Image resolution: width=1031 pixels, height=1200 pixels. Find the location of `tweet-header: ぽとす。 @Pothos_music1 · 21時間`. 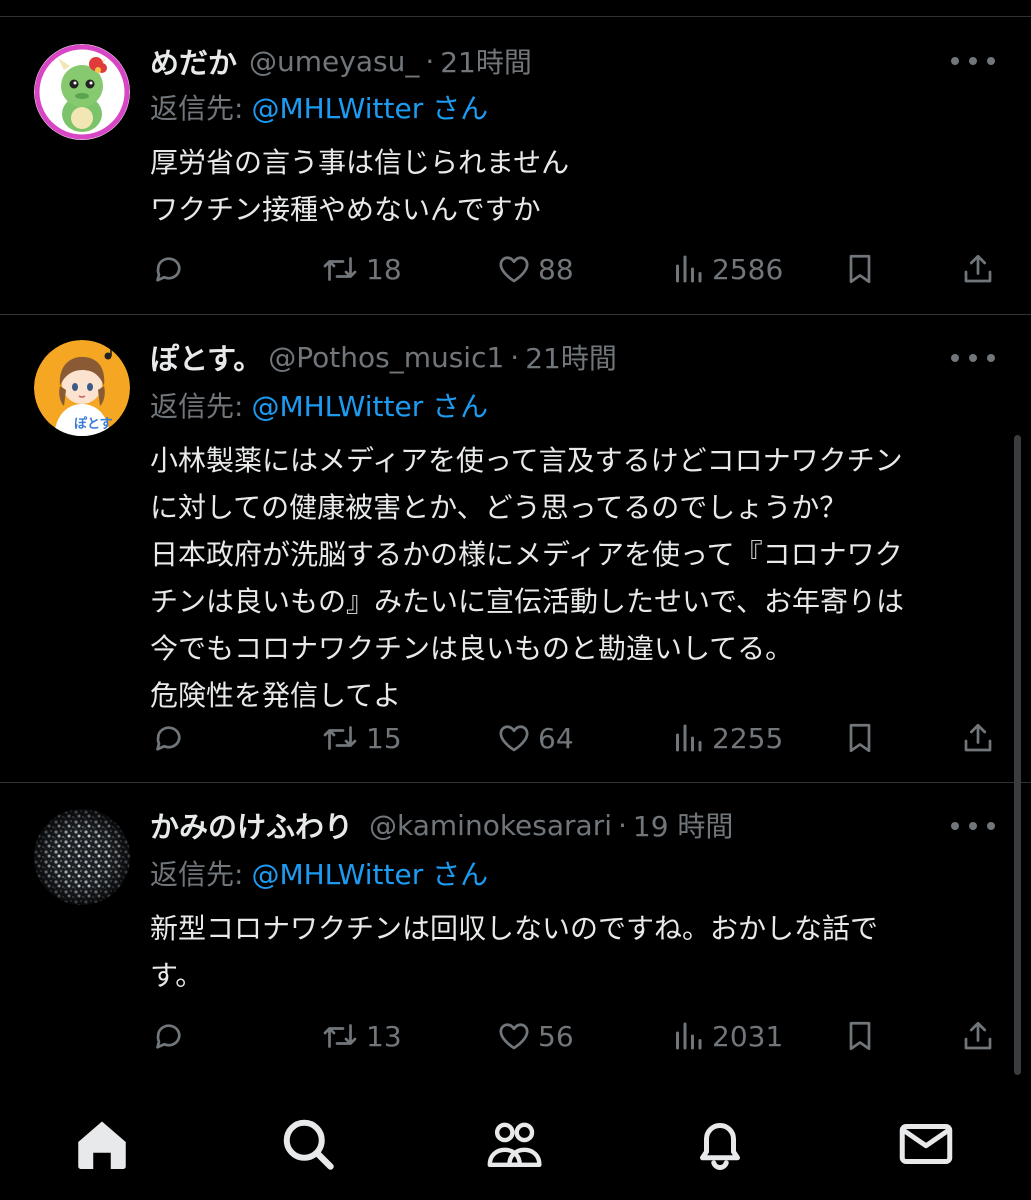

tweet-header: ぽとす。 @Pothos_music1 · 21時間 is located at coordinates (383, 357).